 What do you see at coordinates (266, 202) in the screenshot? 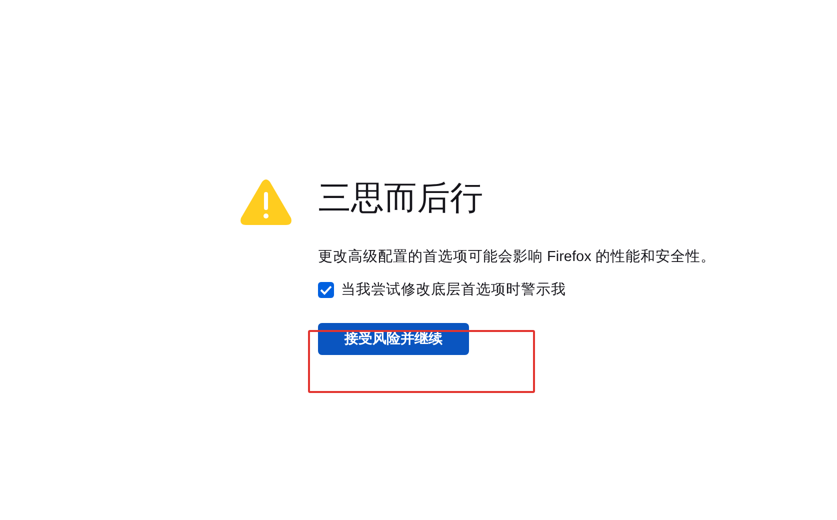
I see `warning-icon` at bounding box center [266, 202].